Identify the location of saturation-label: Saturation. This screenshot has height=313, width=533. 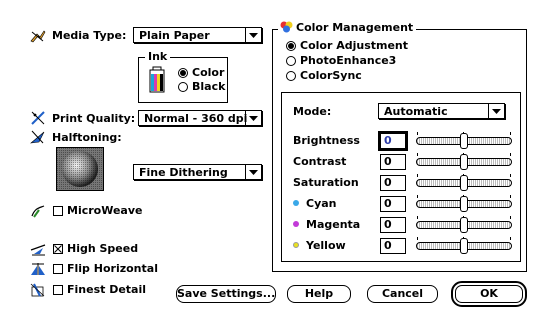
(326, 182).